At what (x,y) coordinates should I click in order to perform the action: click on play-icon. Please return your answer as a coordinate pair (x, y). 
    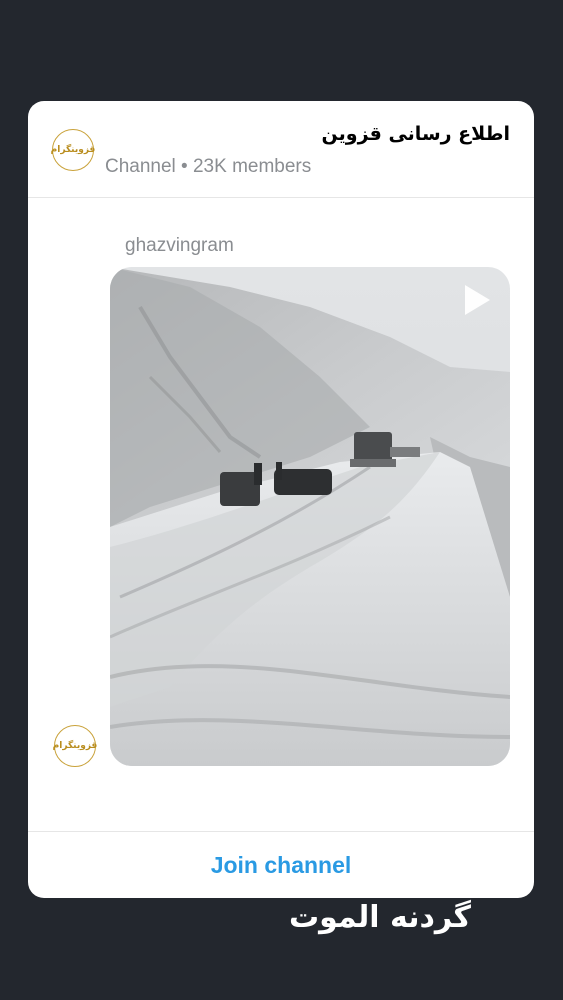
    Looking at the image, I should click on (477, 300).